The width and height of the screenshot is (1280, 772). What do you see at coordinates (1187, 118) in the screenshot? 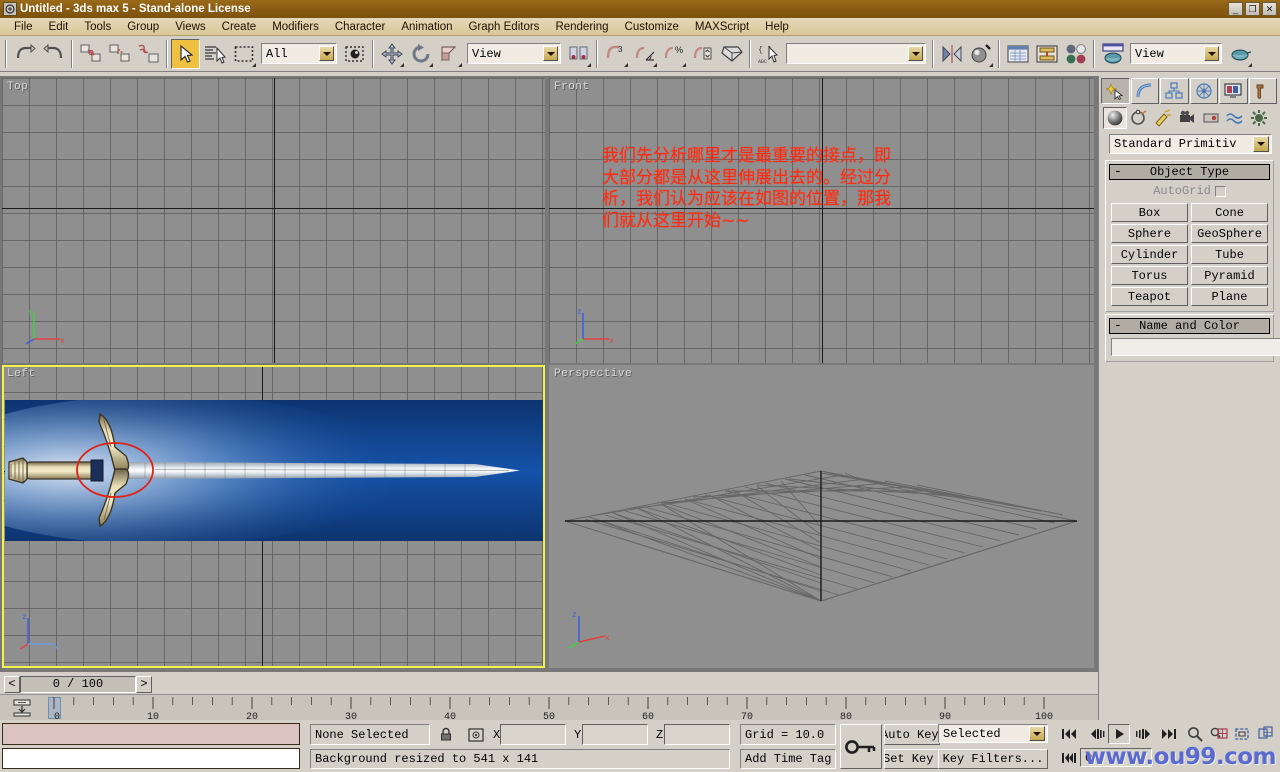
I see `category-cameras-icon` at bounding box center [1187, 118].